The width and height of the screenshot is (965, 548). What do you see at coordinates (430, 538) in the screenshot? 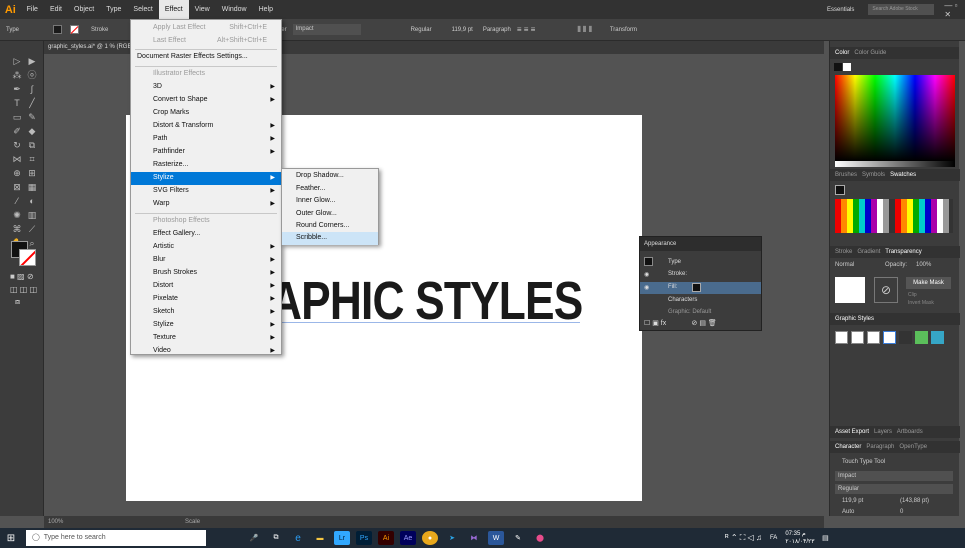
I see `chrome-icon: ●` at bounding box center [430, 538].